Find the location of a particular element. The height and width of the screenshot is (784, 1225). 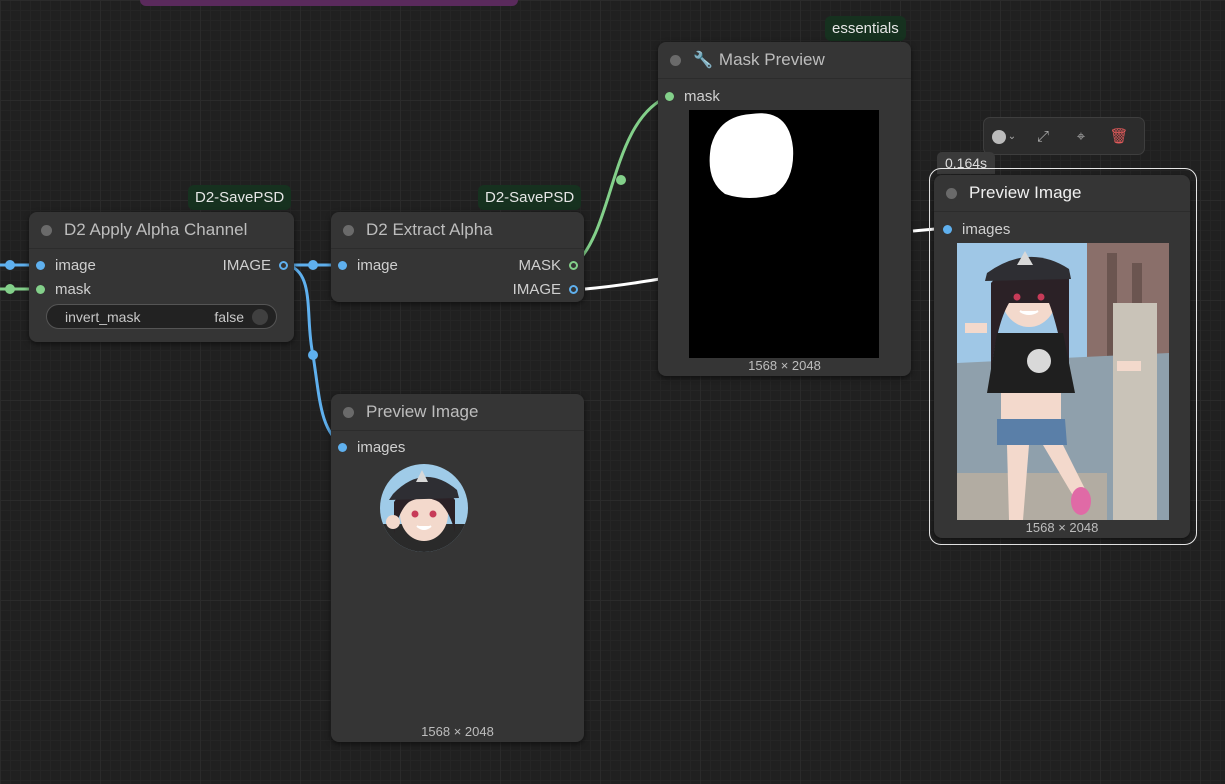

node-mask-preview: 🔧 Mask Preview mask 1568 × 2048 is located at coordinates (784, 209).